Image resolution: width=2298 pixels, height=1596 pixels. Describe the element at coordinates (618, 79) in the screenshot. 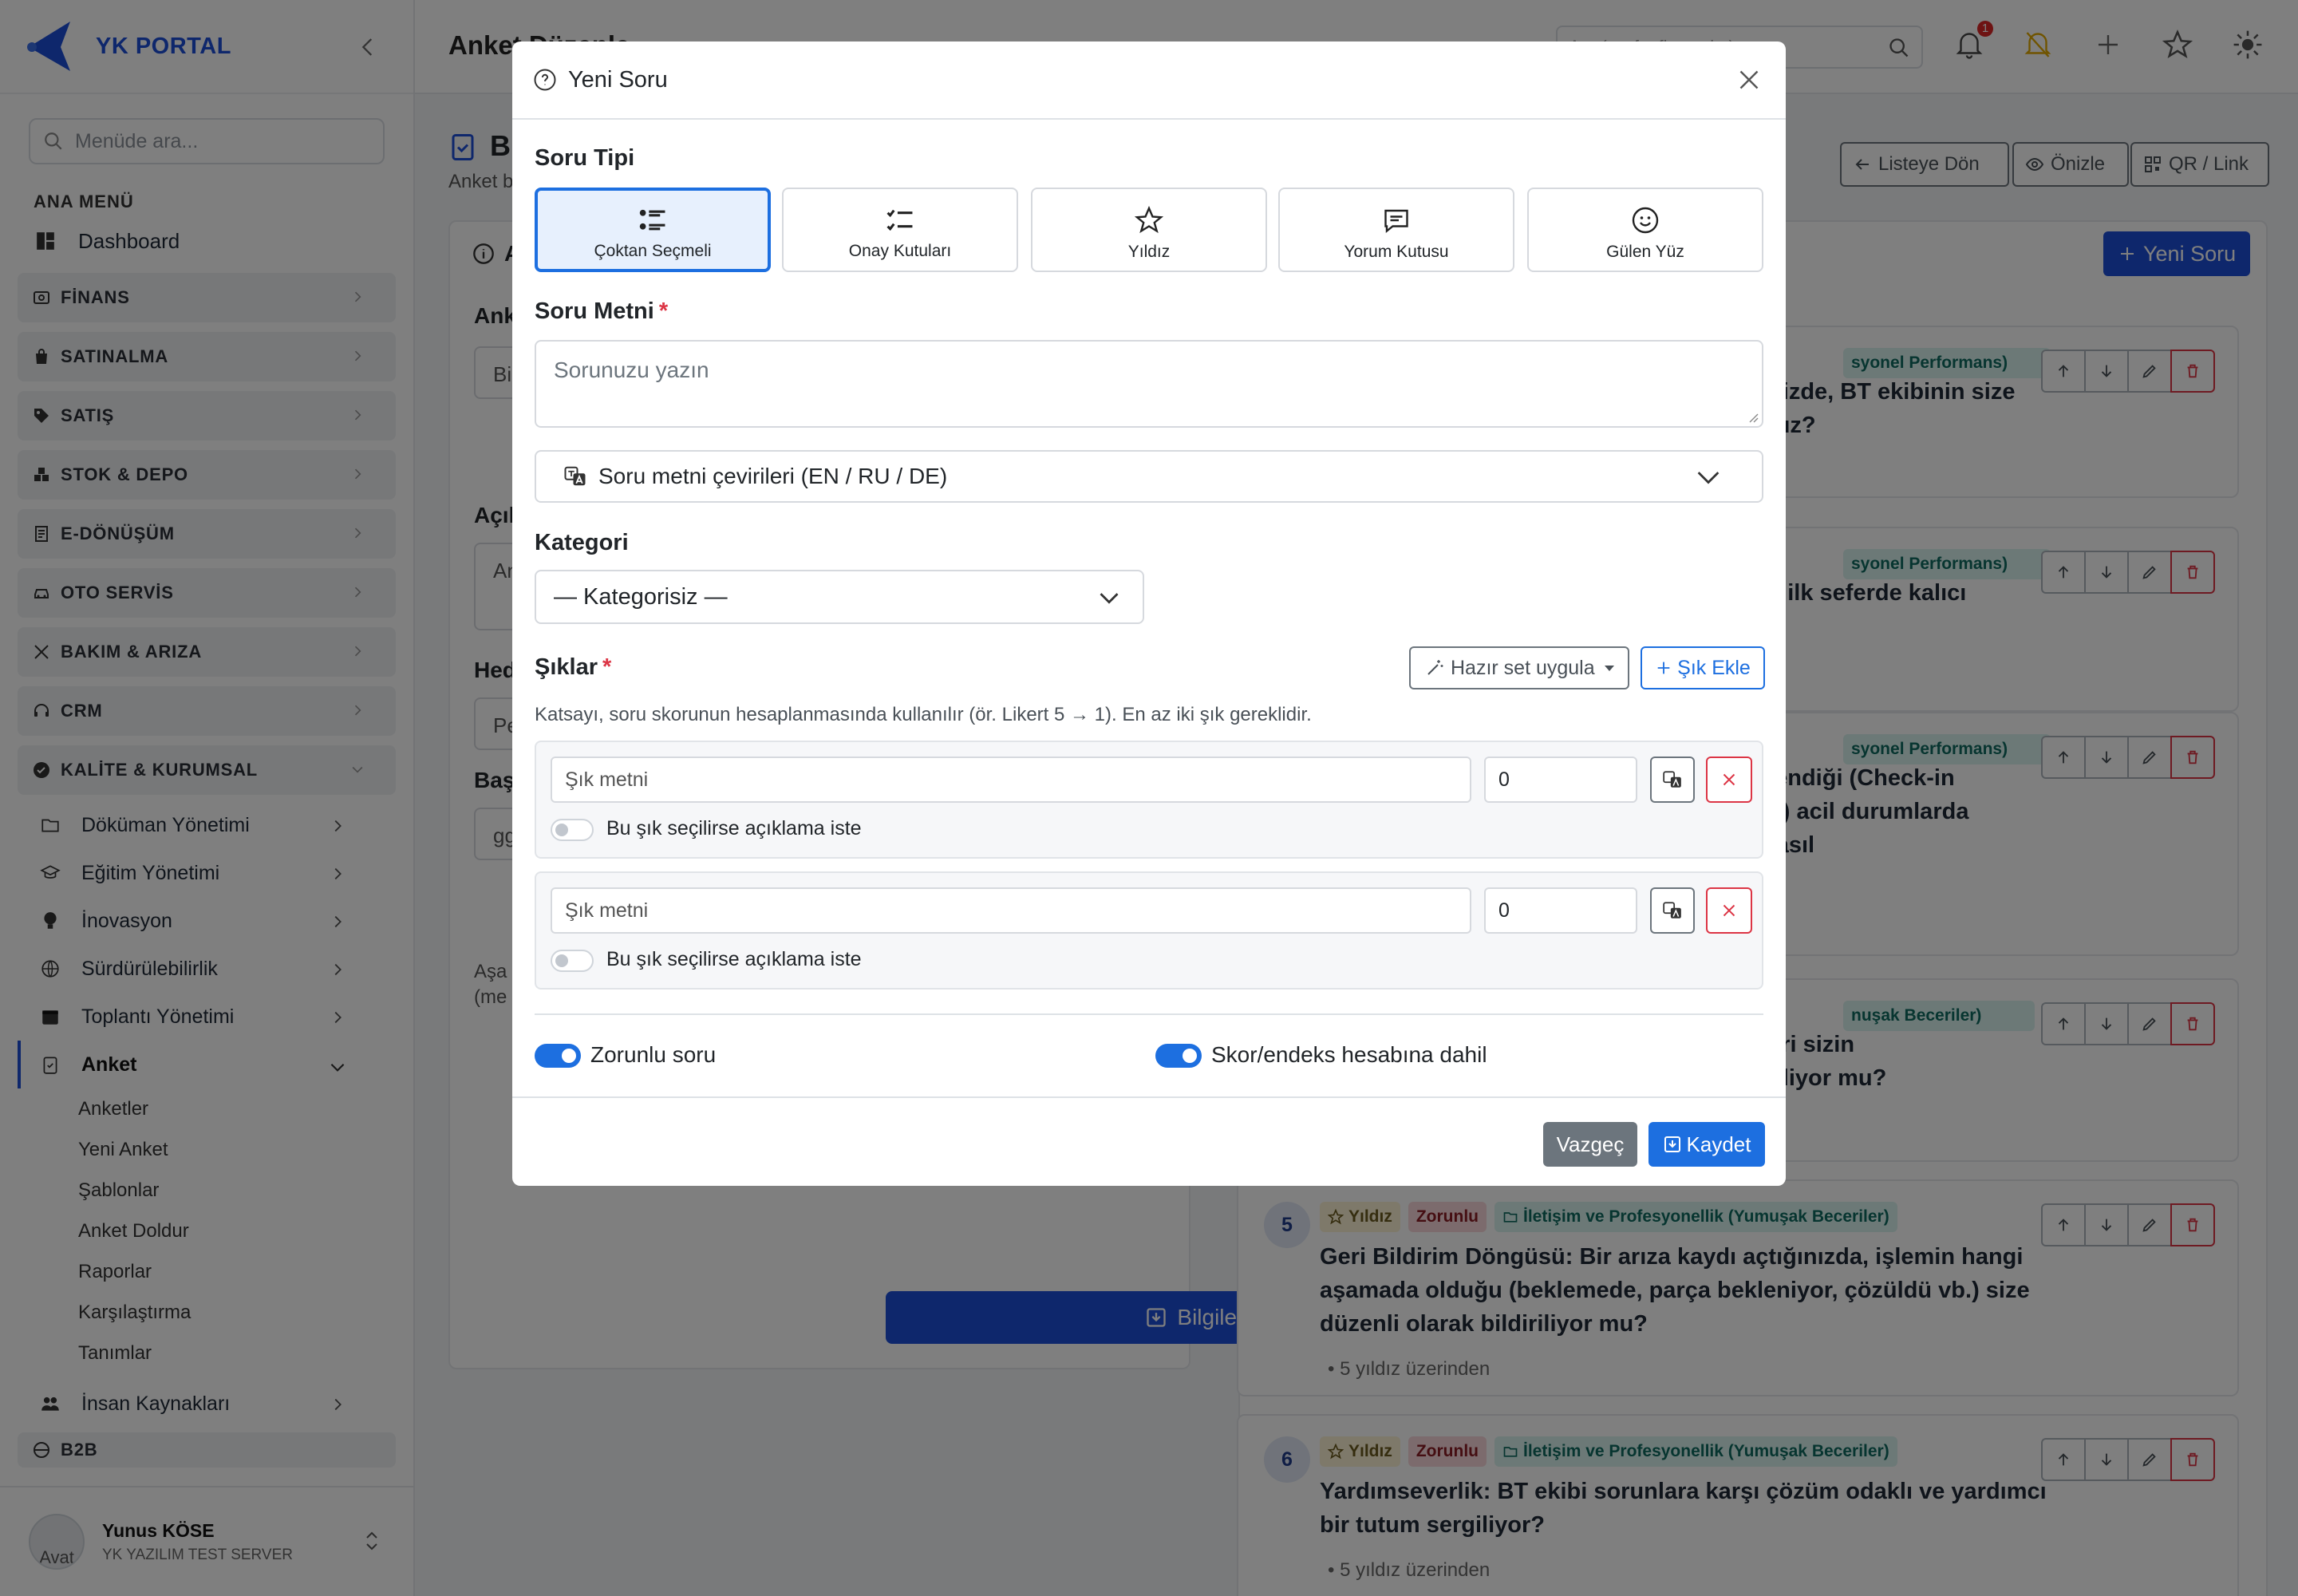

I see `modal-title: Yeni Soru` at that location.